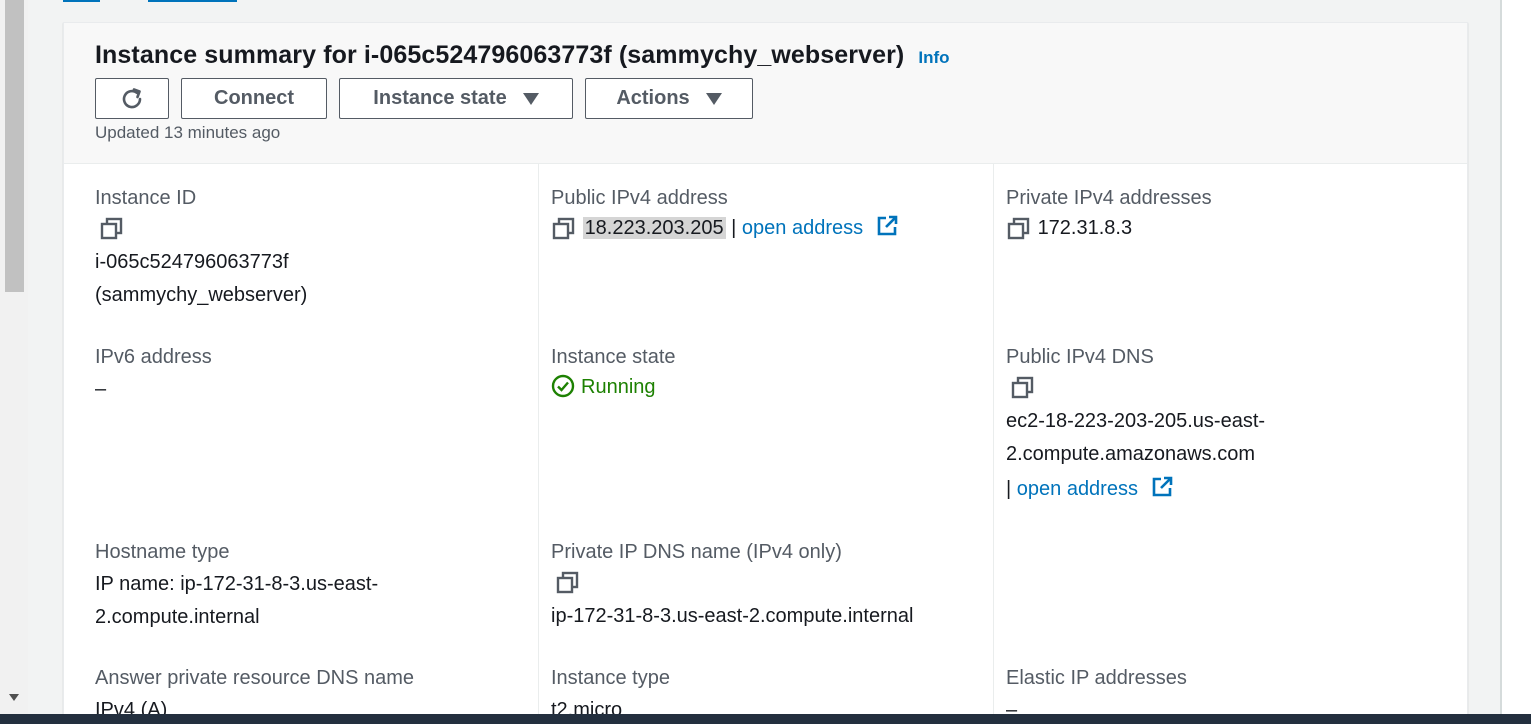  What do you see at coordinates (254, 98) in the screenshot?
I see `connect-button: Connect` at bounding box center [254, 98].